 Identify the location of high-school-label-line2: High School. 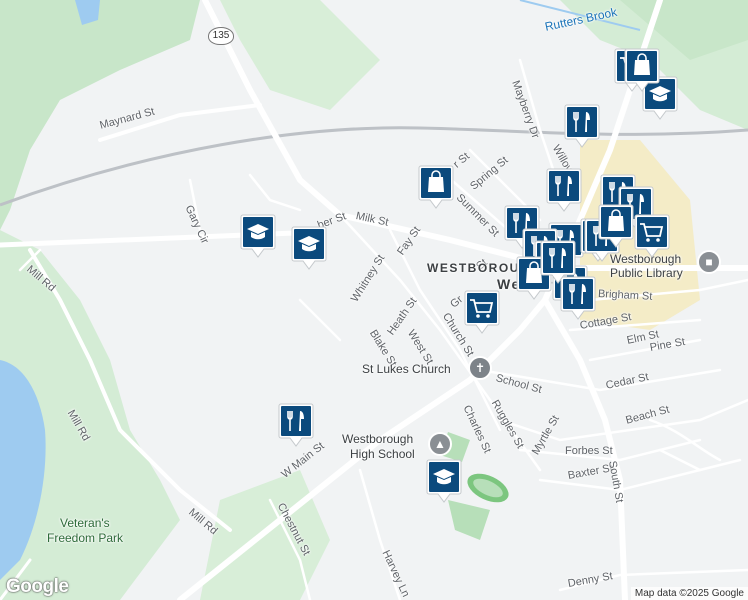
(382, 454).